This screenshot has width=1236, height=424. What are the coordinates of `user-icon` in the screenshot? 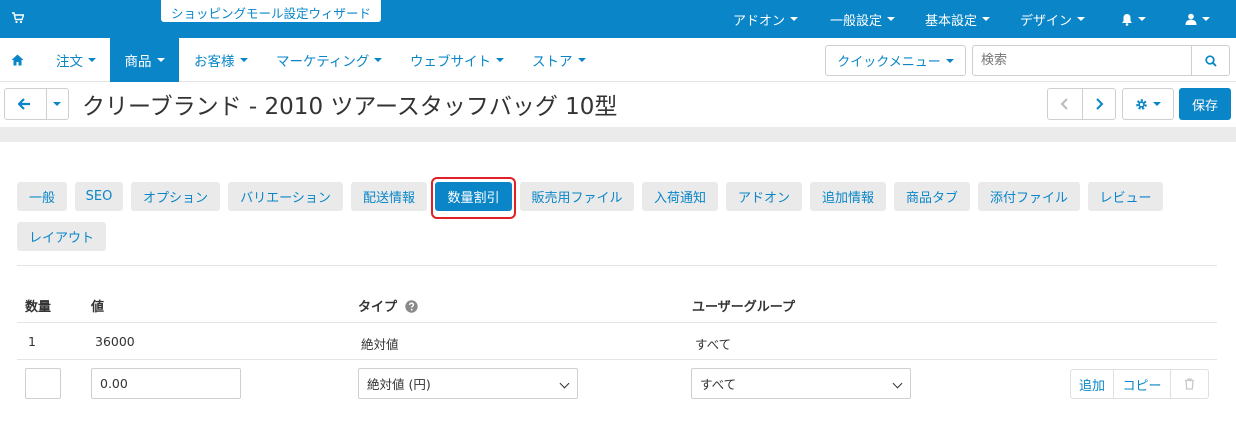 It's located at (1191, 19).